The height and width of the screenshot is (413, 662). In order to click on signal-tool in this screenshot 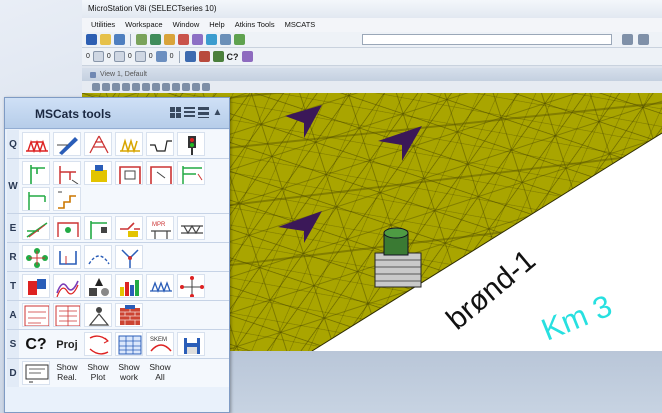, I will do `click(191, 144)`.